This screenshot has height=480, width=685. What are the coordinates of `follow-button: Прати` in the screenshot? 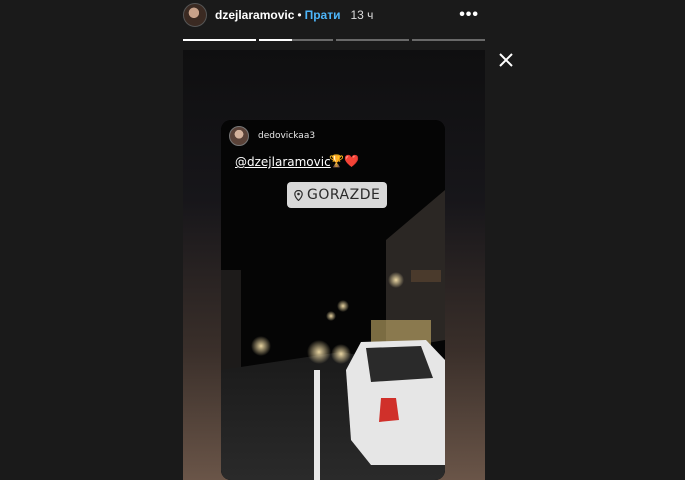 It's located at (323, 15).